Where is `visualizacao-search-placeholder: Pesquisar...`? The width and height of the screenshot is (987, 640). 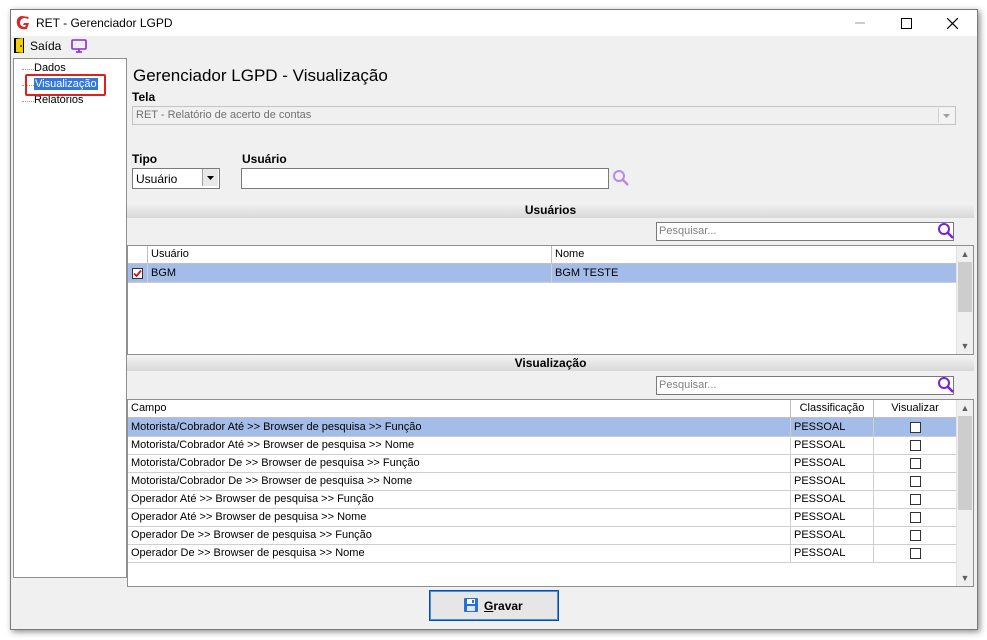 visualizacao-search-placeholder: Pesquisar... is located at coordinates (688, 385).